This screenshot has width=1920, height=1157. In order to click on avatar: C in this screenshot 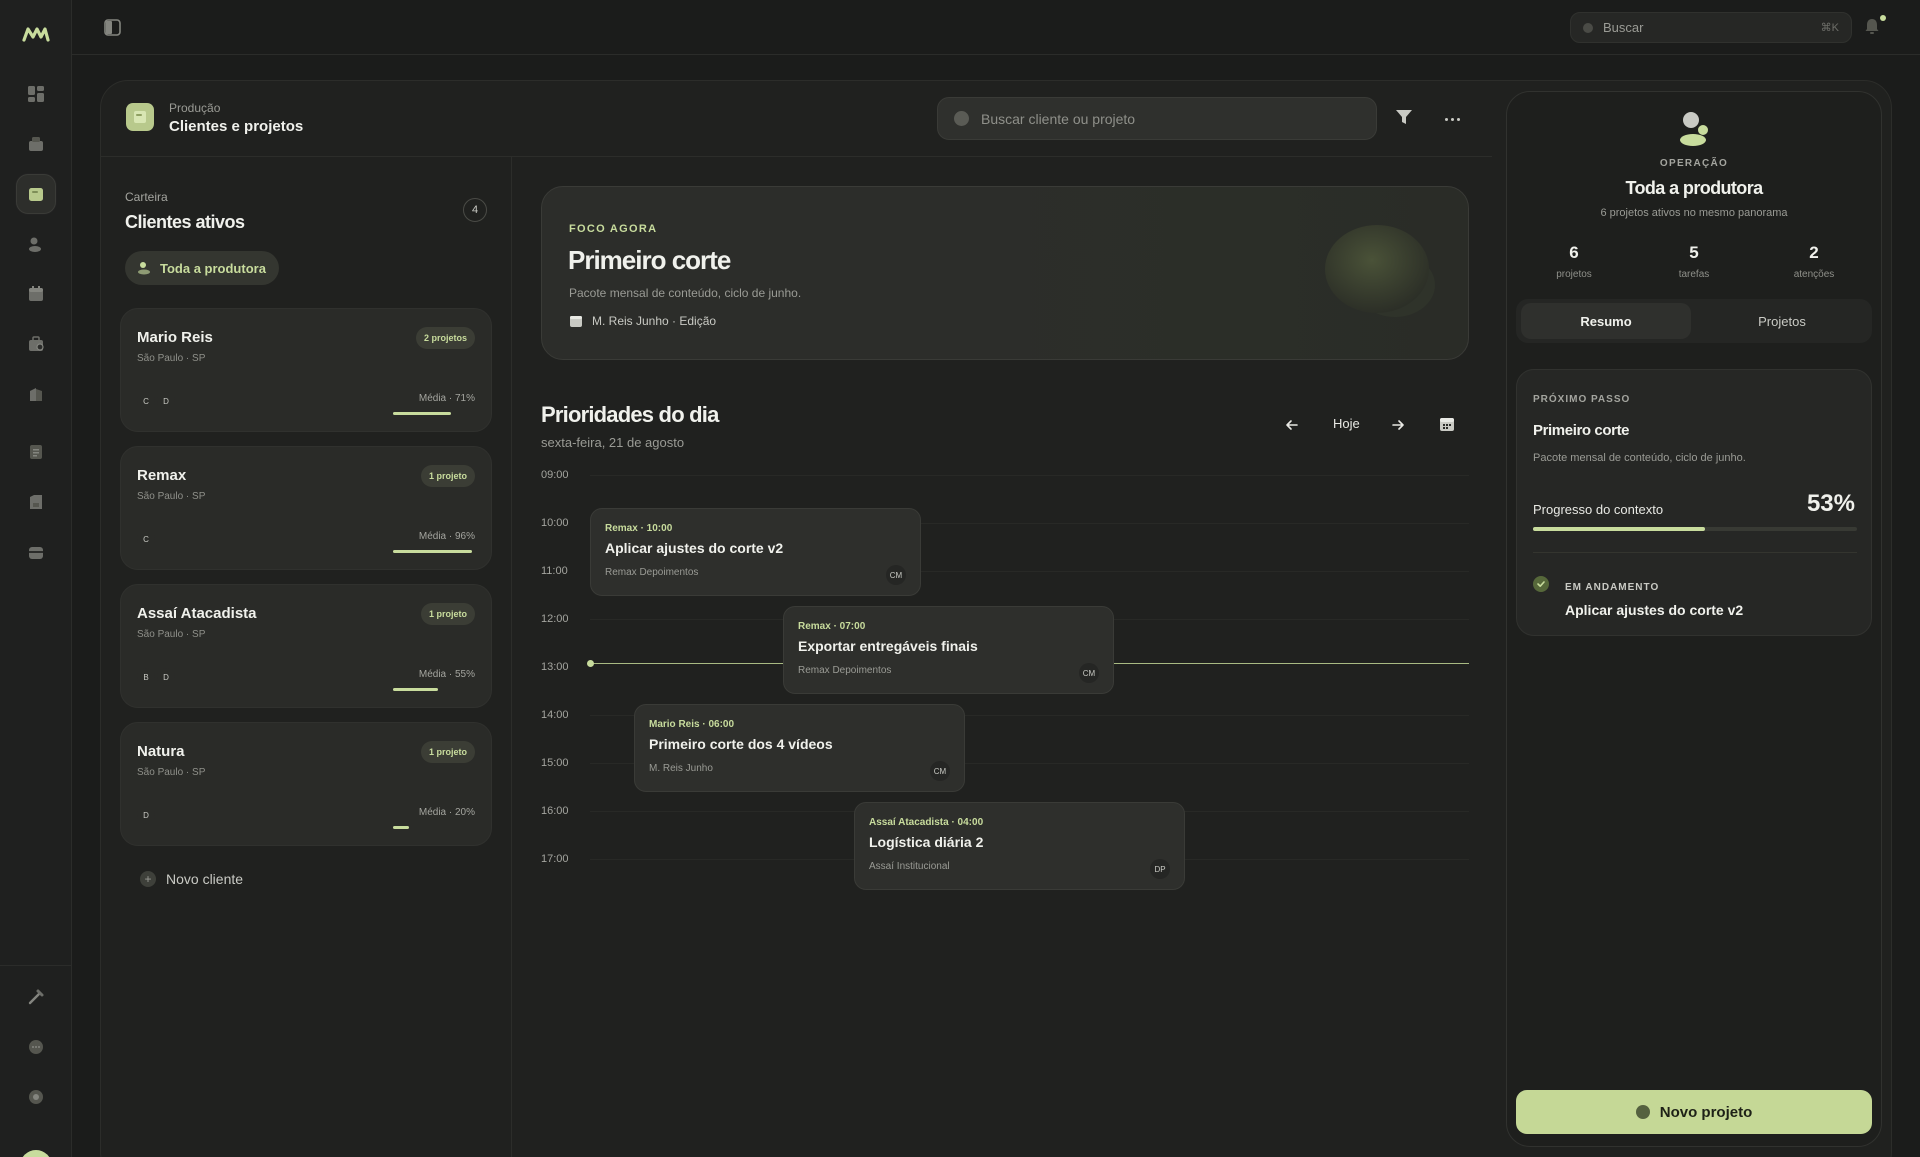, I will do `click(146, 539)`.